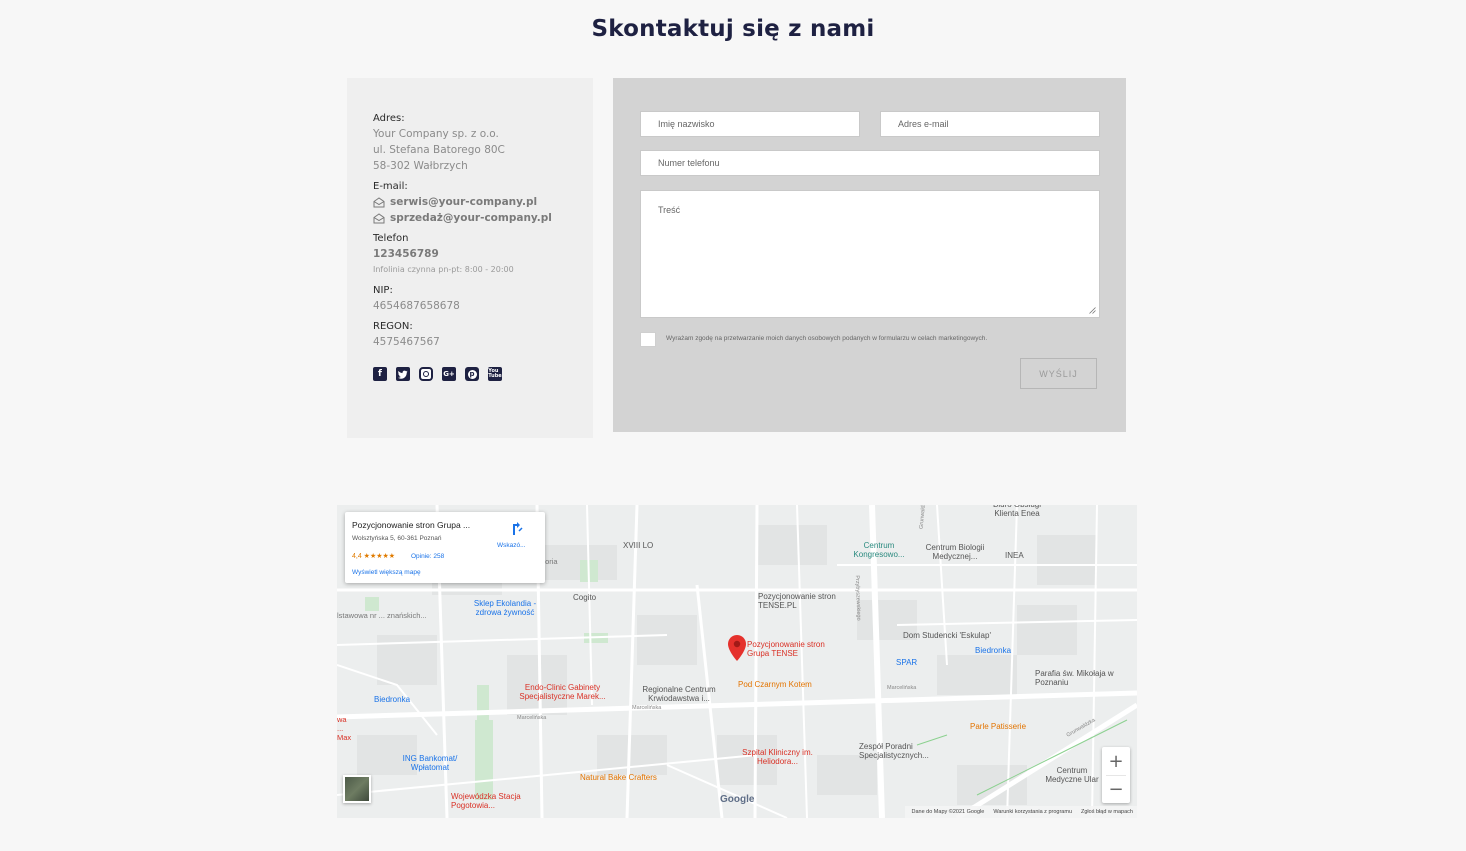 The width and height of the screenshot is (1466, 851). I want to click on nip-label: NIP:, so click(383, 290).